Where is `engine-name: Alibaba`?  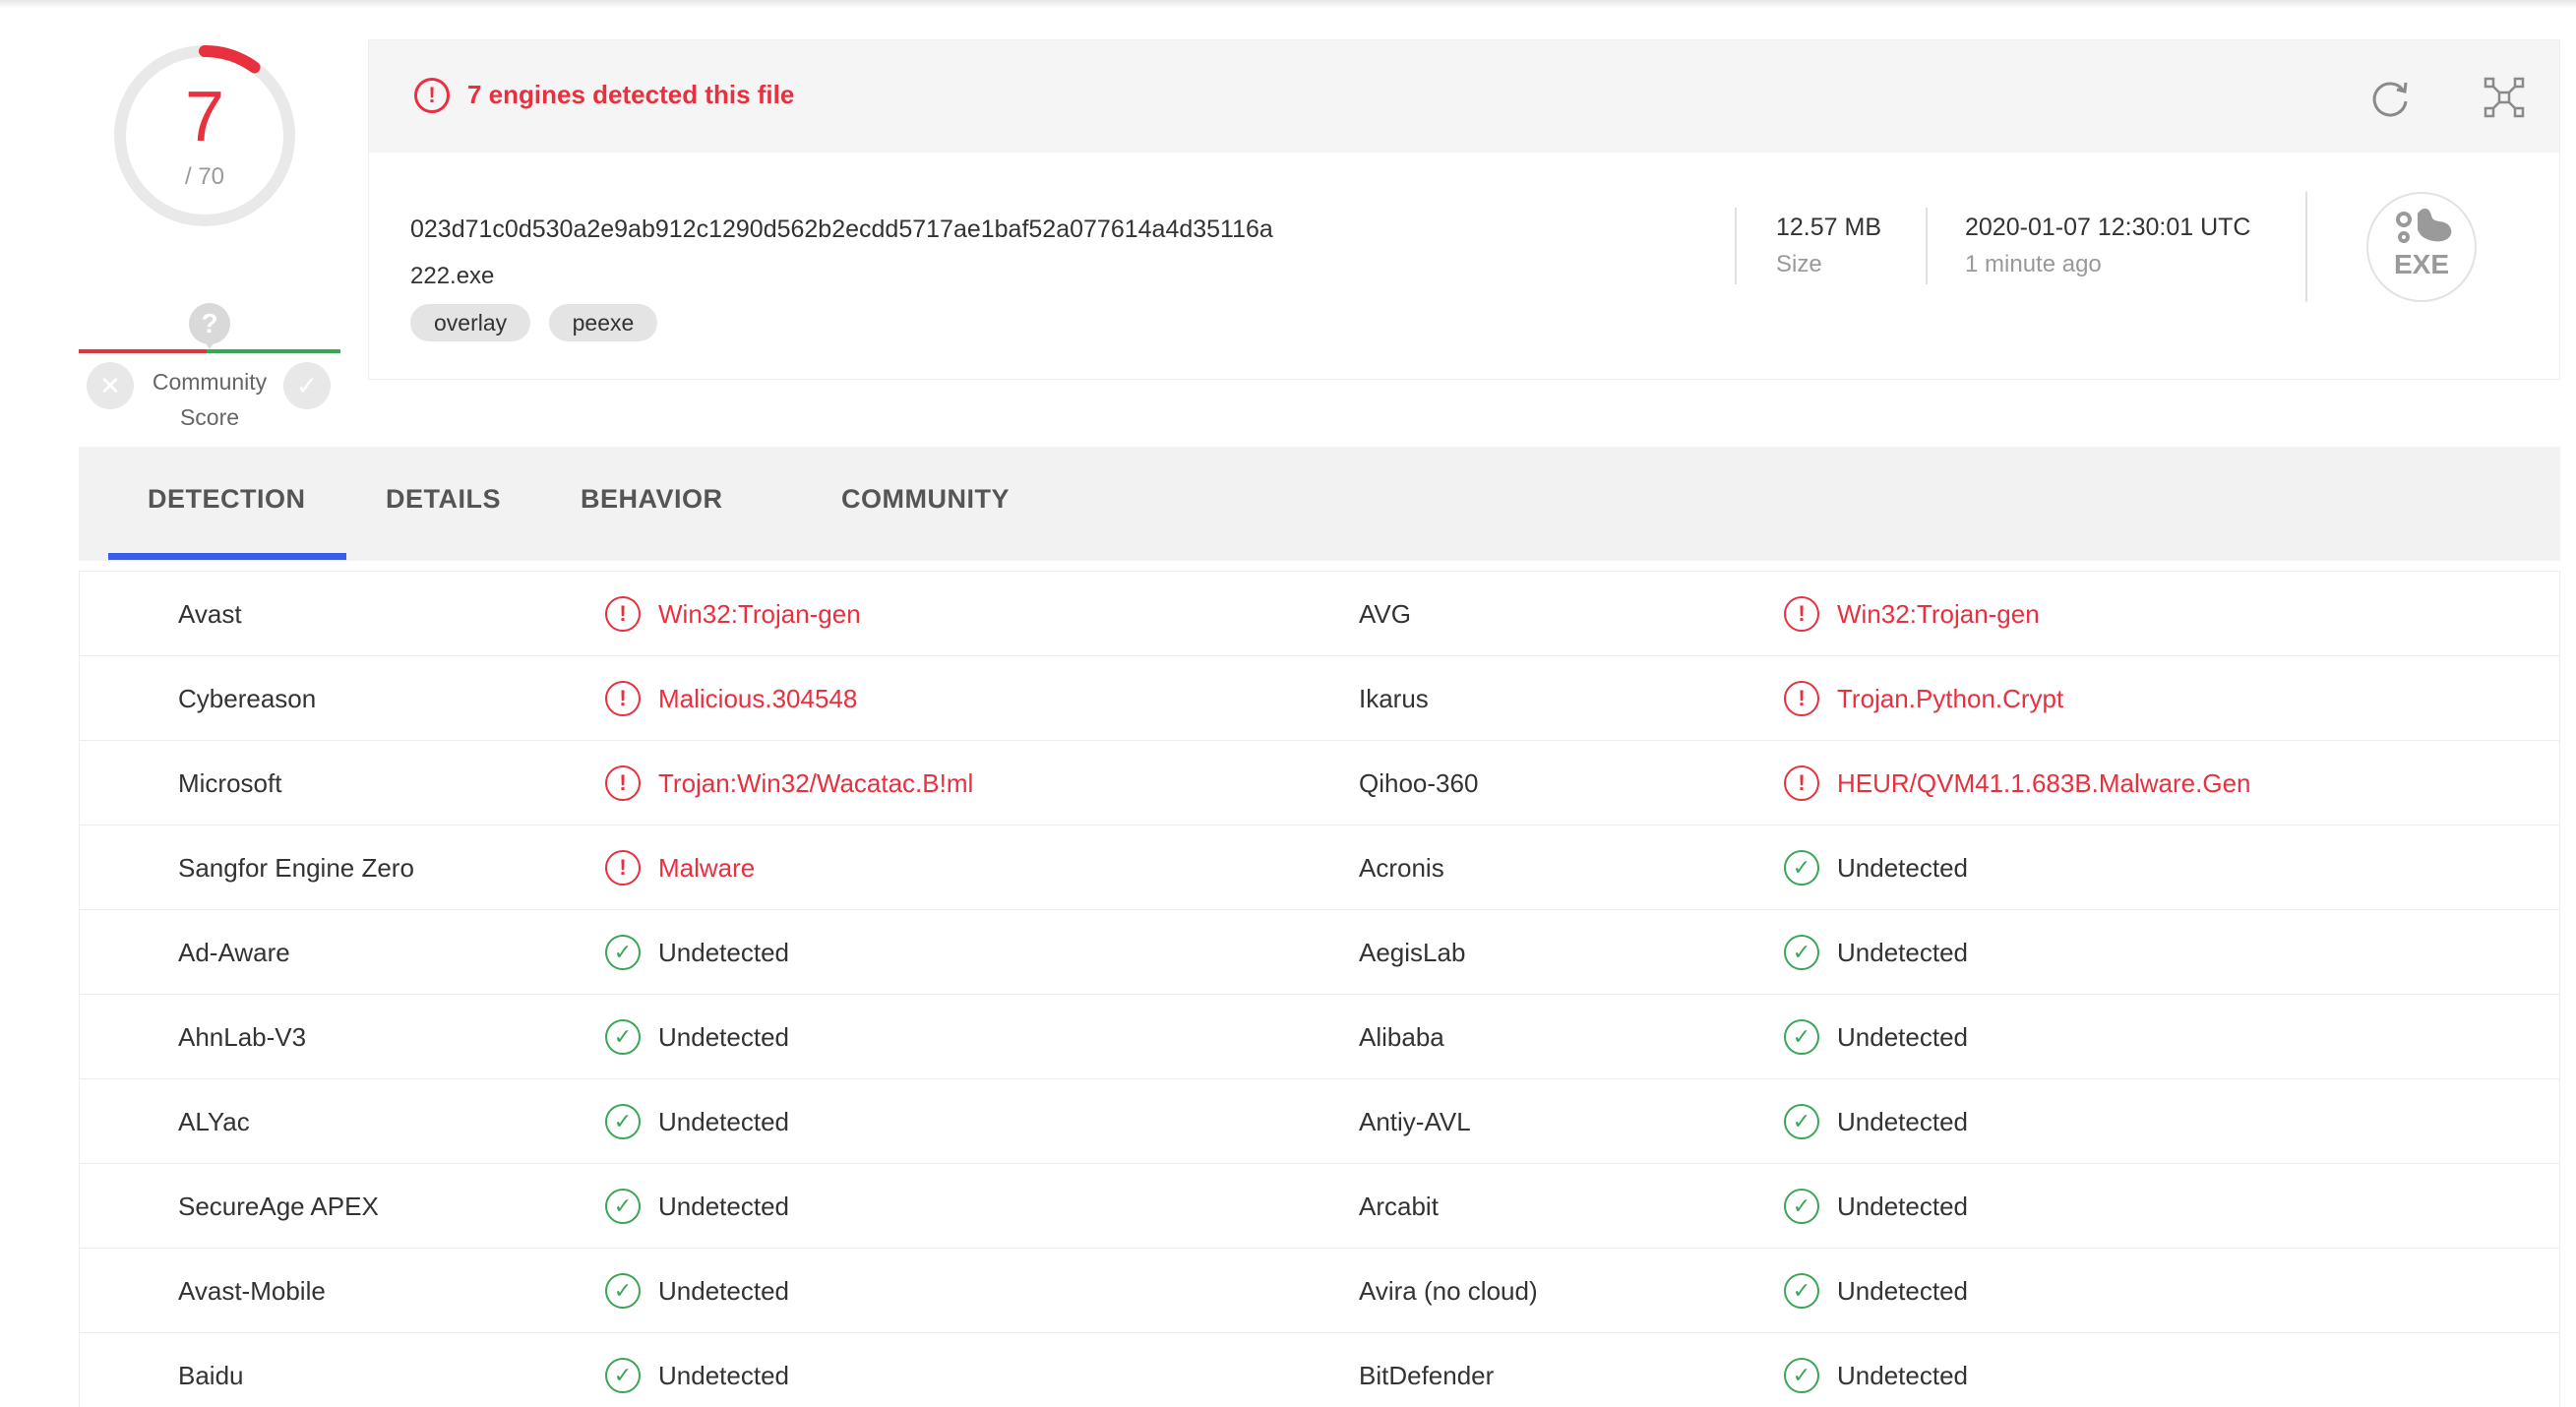 engine-name: Alibaba is located at coordinates (1401, 1037).